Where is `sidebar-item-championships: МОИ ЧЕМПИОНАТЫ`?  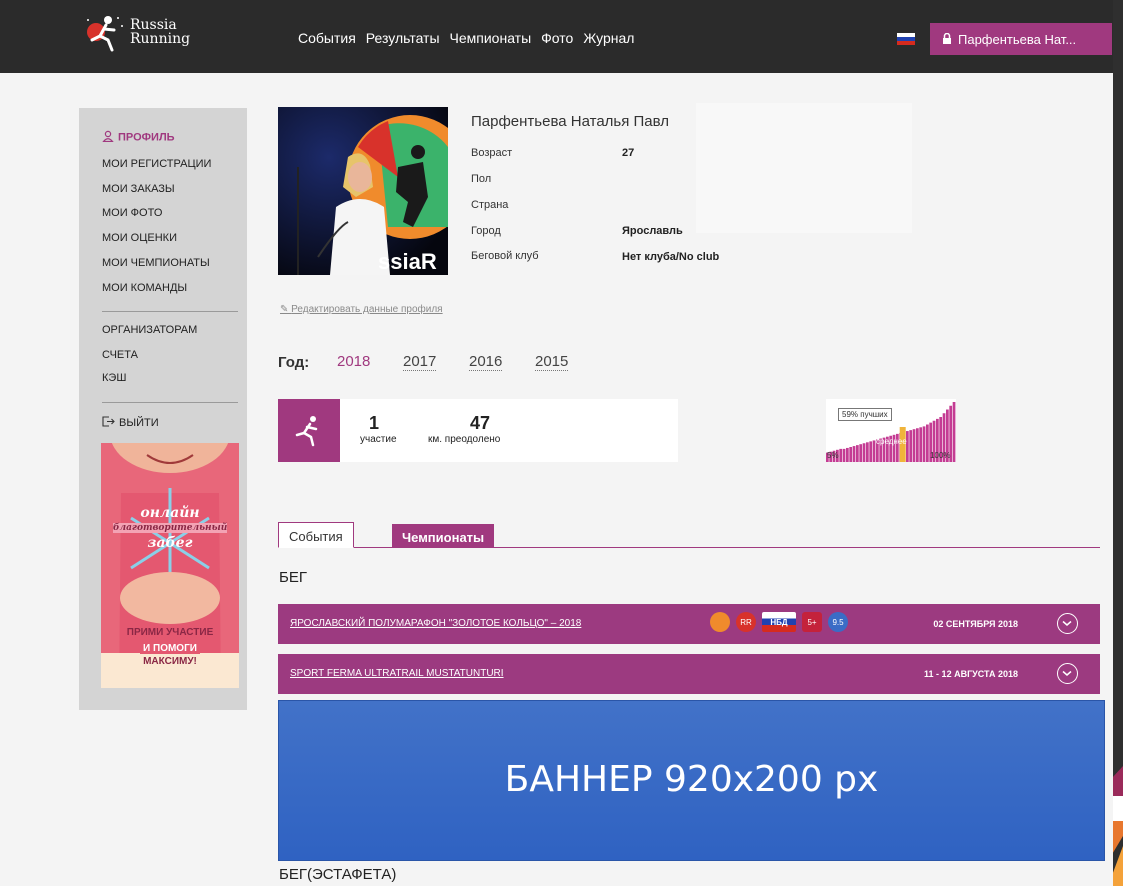 sidebar-item-championships: МОИ ЧЕМПИОНАТЫ is located at coordinates (156, 263).